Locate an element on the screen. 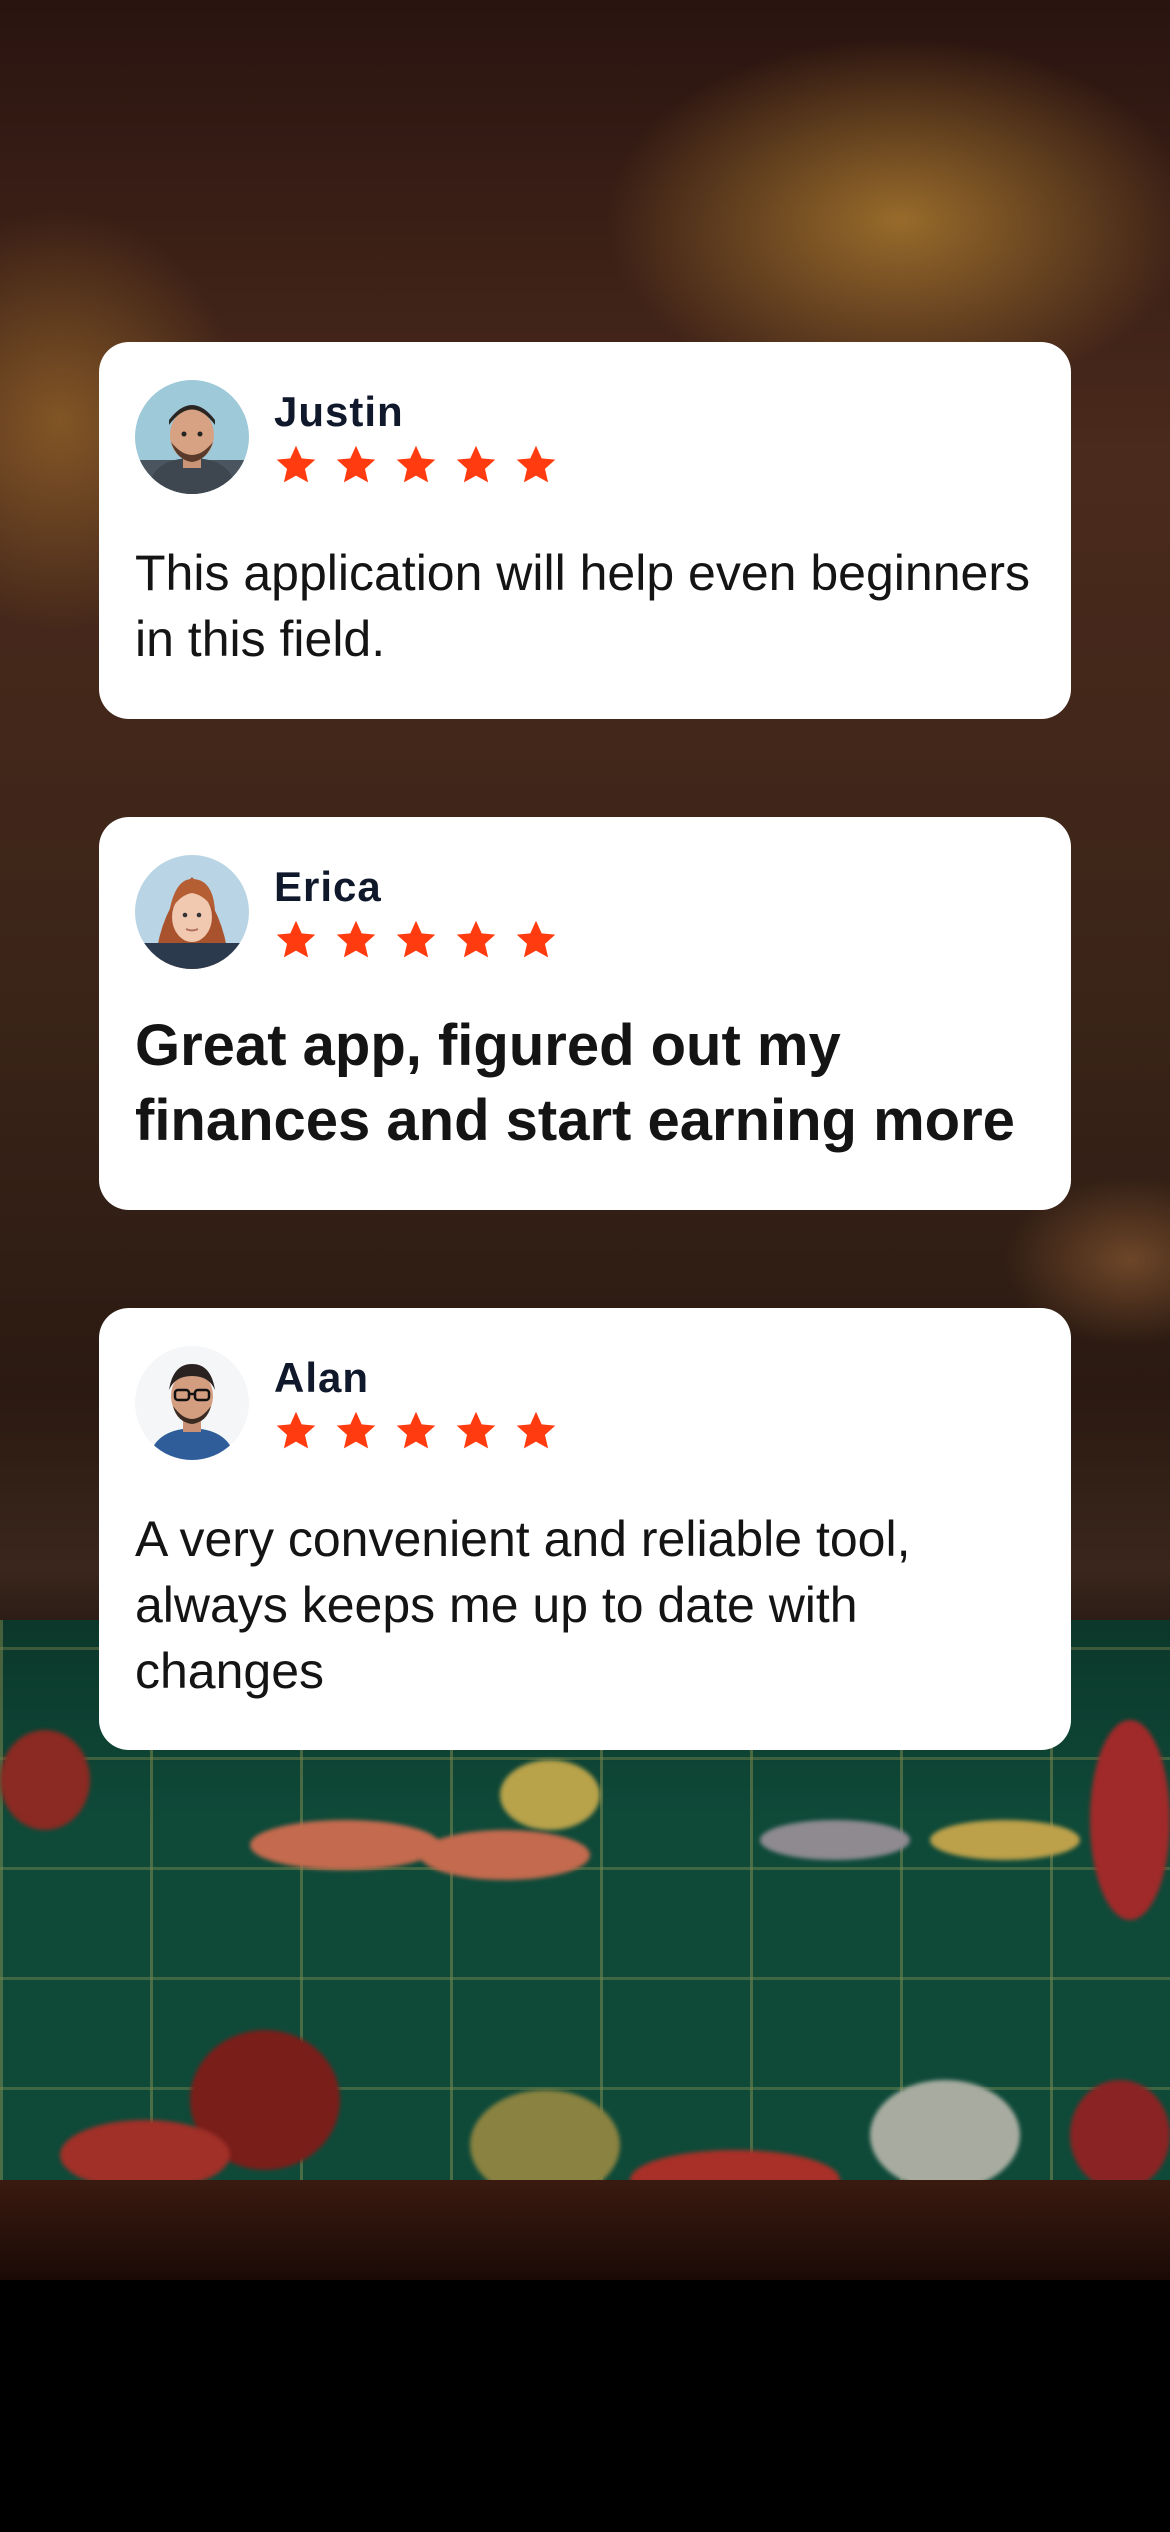  review-header: Alan is located at coordinates (585, 1403).